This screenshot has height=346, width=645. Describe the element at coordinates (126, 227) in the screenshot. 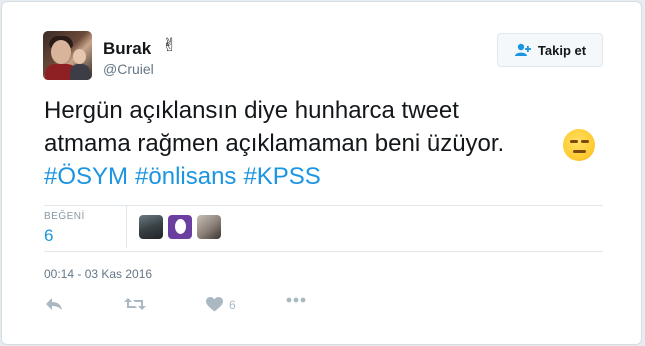

I see `stats-separator` at that location.